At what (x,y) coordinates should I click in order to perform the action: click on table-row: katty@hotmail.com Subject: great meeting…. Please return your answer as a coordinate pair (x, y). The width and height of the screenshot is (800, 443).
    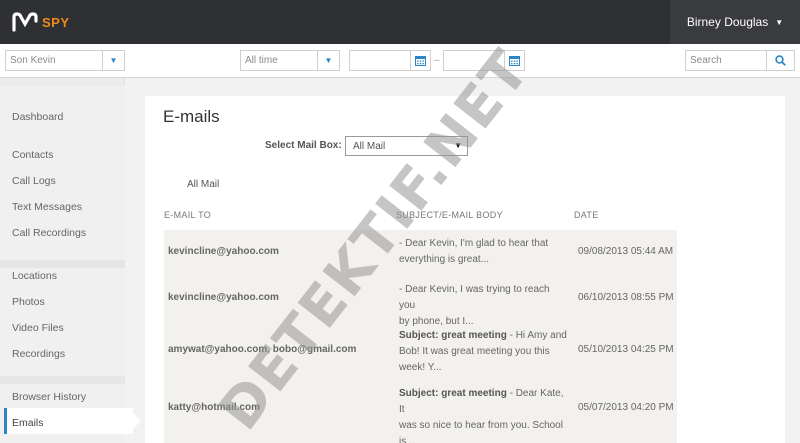
    Looking at the image, I should click on (420, 411).